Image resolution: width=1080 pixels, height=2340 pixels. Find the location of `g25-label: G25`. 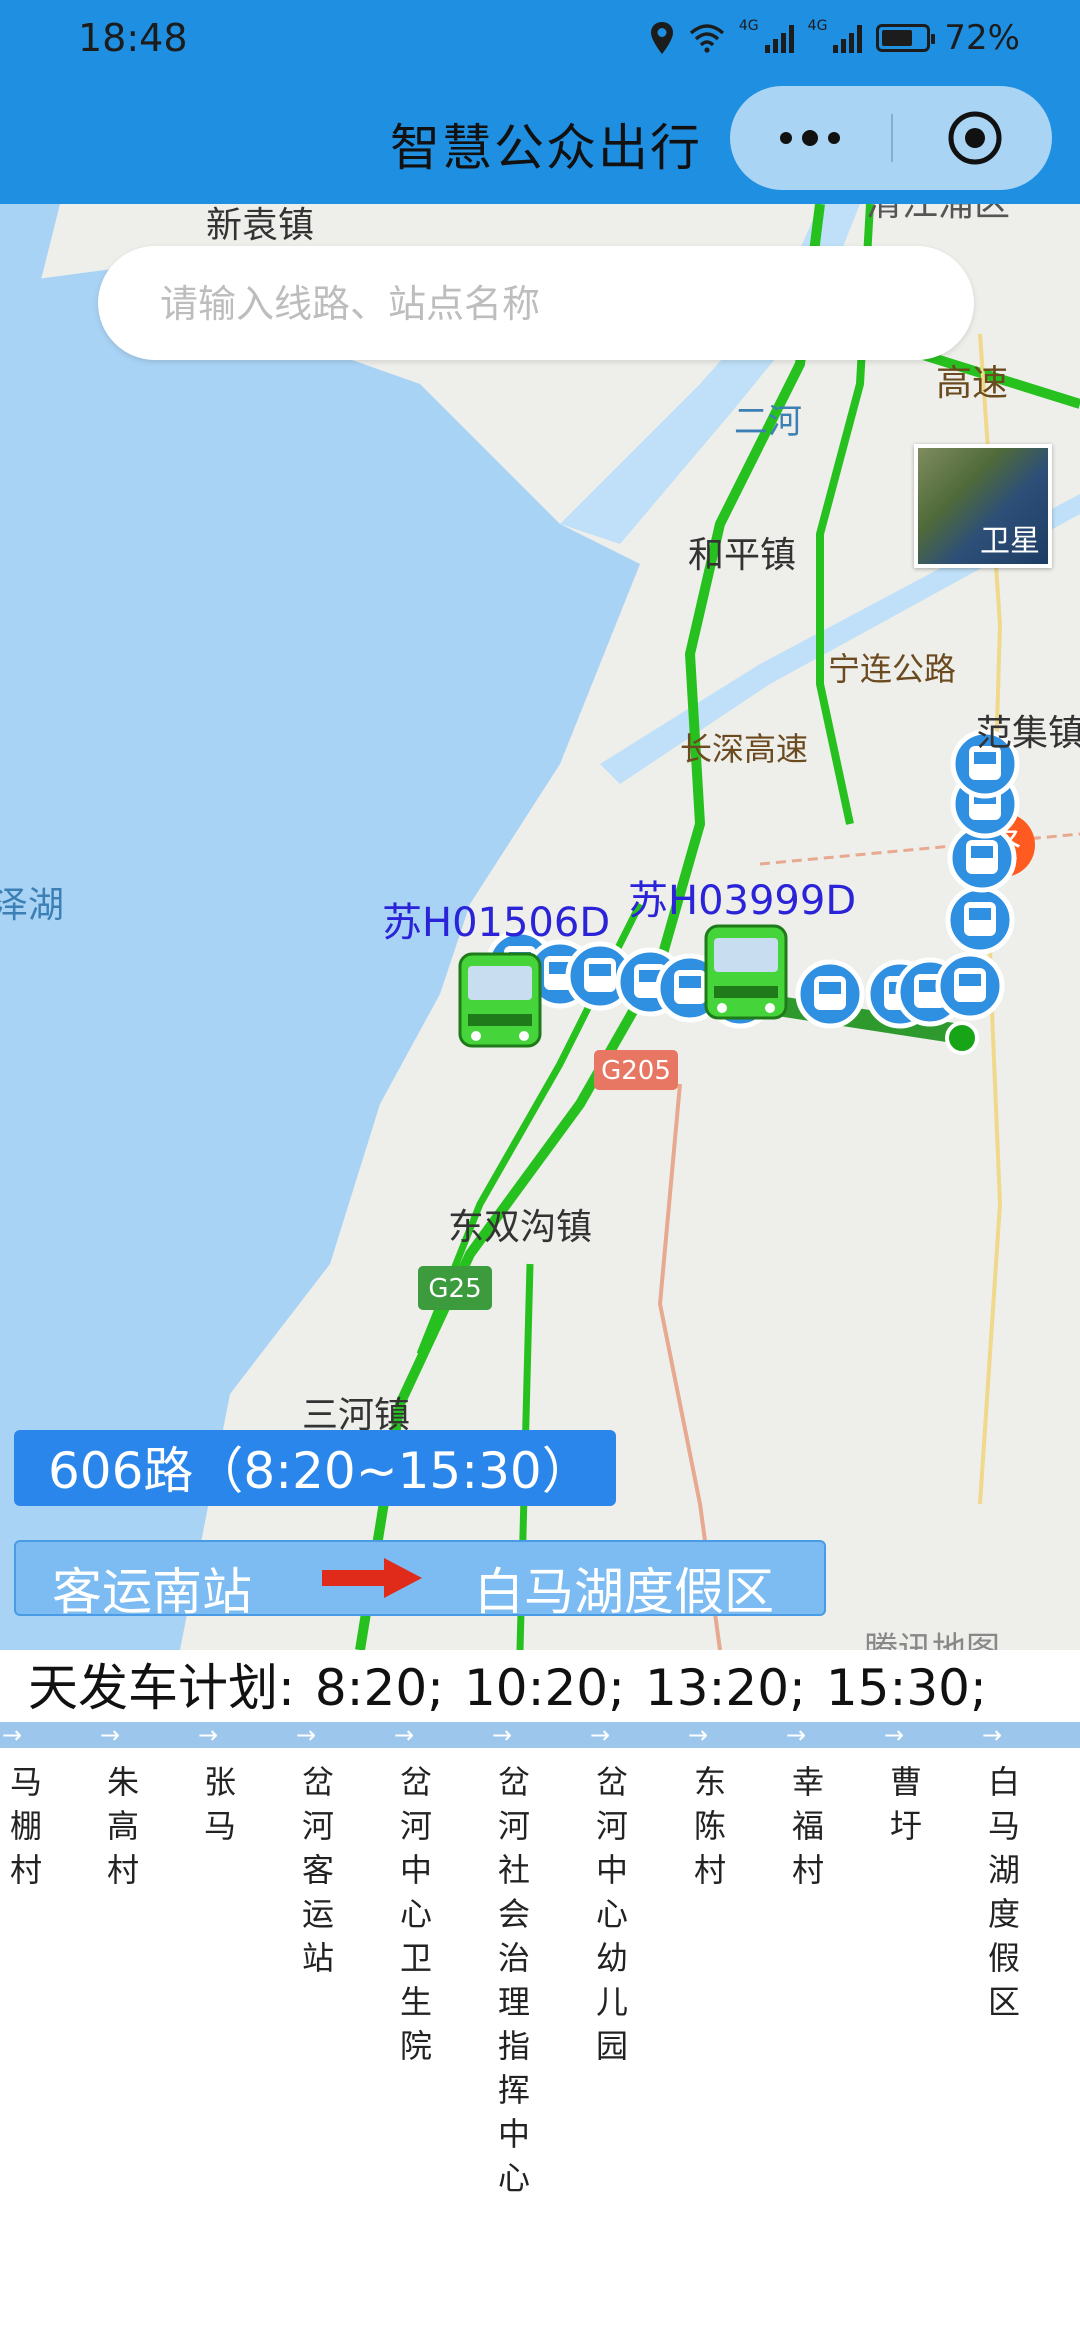

g25-label: G25 is located at coordinates (454, 1289).